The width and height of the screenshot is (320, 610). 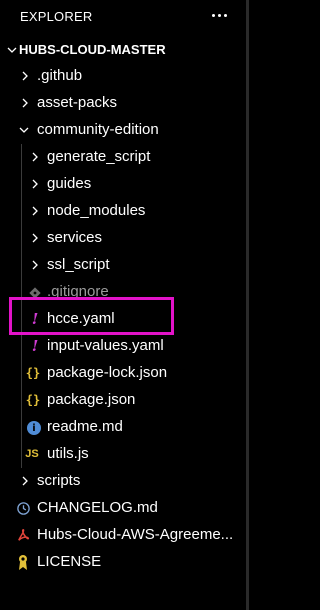 I want to click on tree-item-label: scripts, so click(x=59, y=480).